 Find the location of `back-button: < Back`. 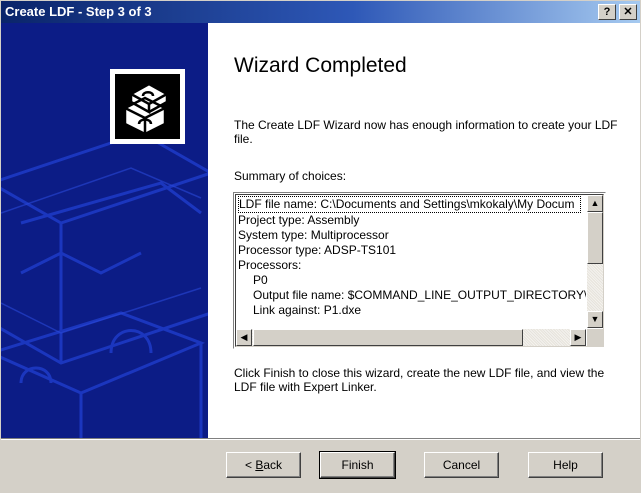

back-button: < Back is located at coordinates (263, 465).